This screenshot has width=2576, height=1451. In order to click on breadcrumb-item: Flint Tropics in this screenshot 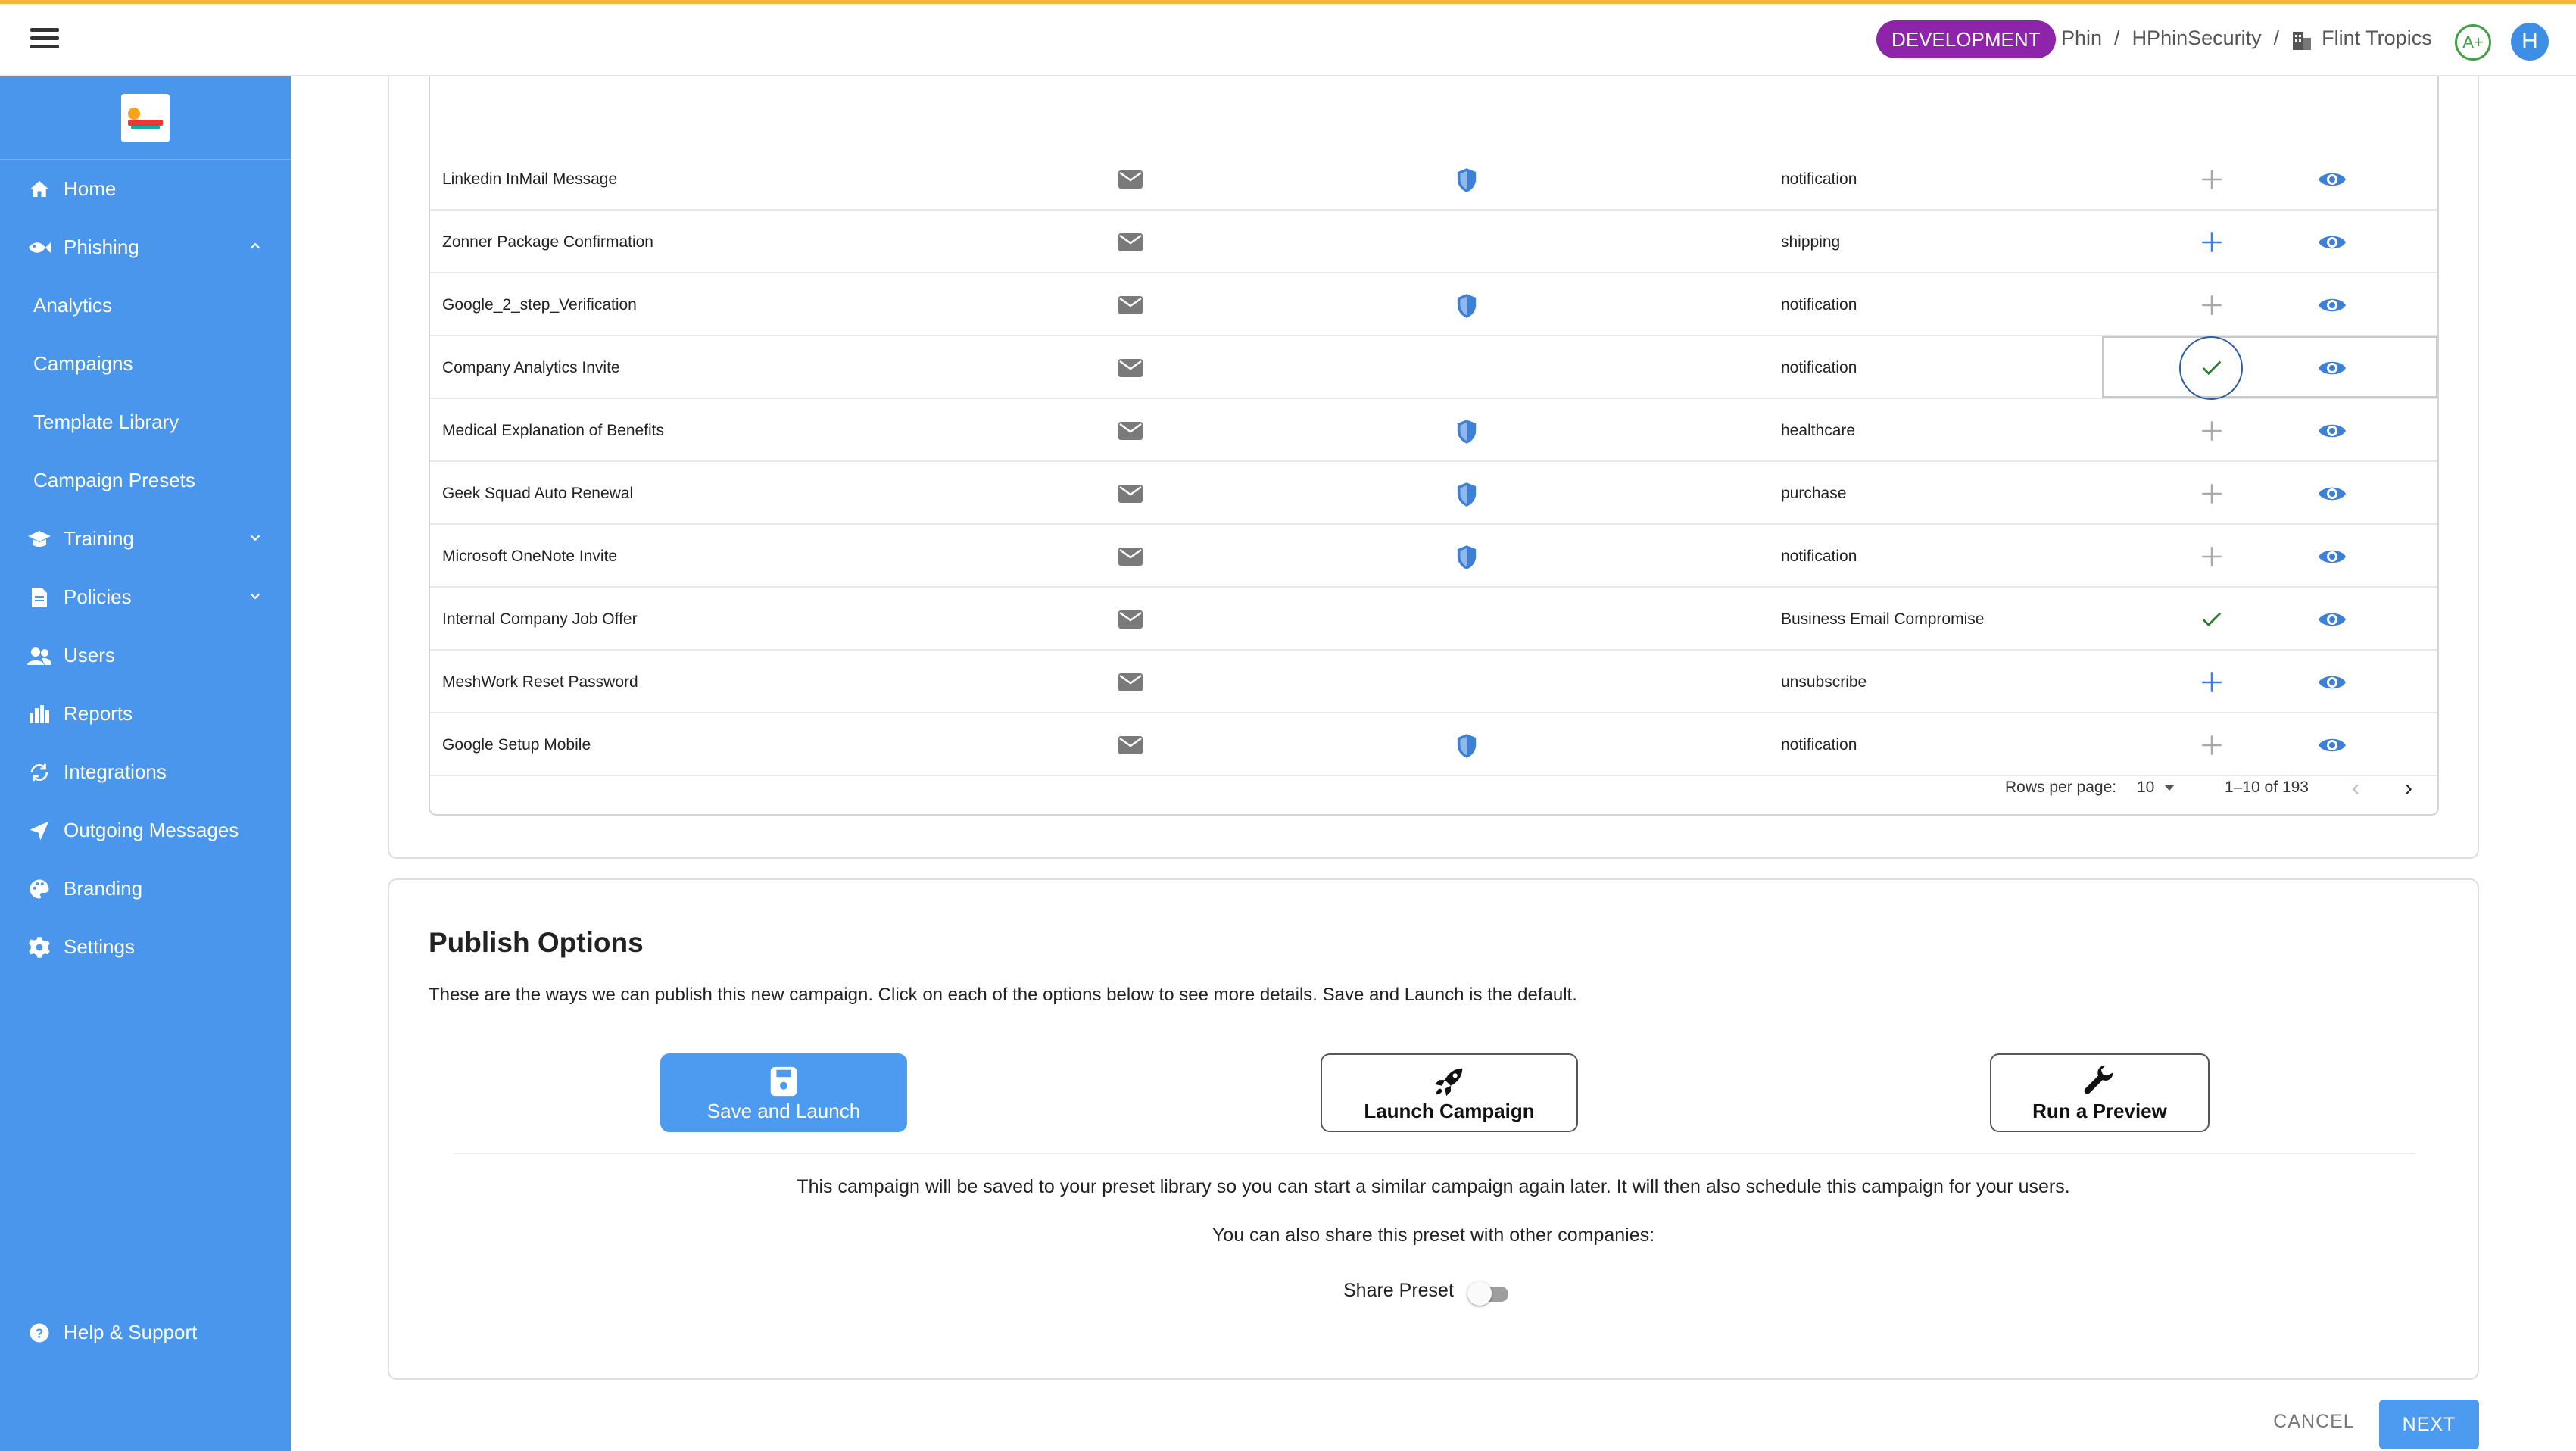, I will do `click(2377, 39)`.